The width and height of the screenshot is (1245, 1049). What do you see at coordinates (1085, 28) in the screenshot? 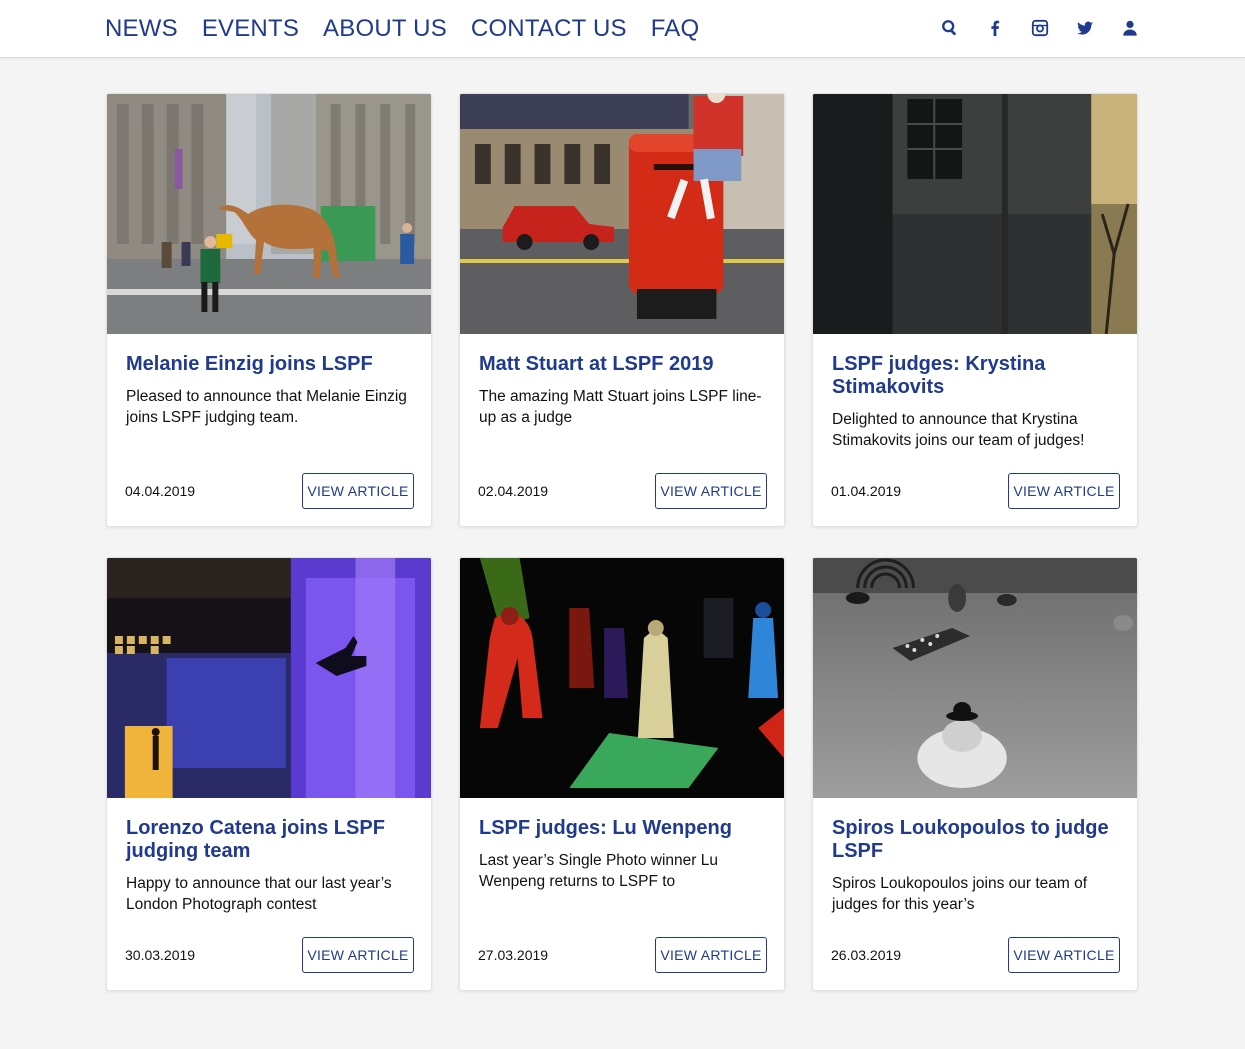
I see `twitter-icon` at bounding box center [1085, 28].